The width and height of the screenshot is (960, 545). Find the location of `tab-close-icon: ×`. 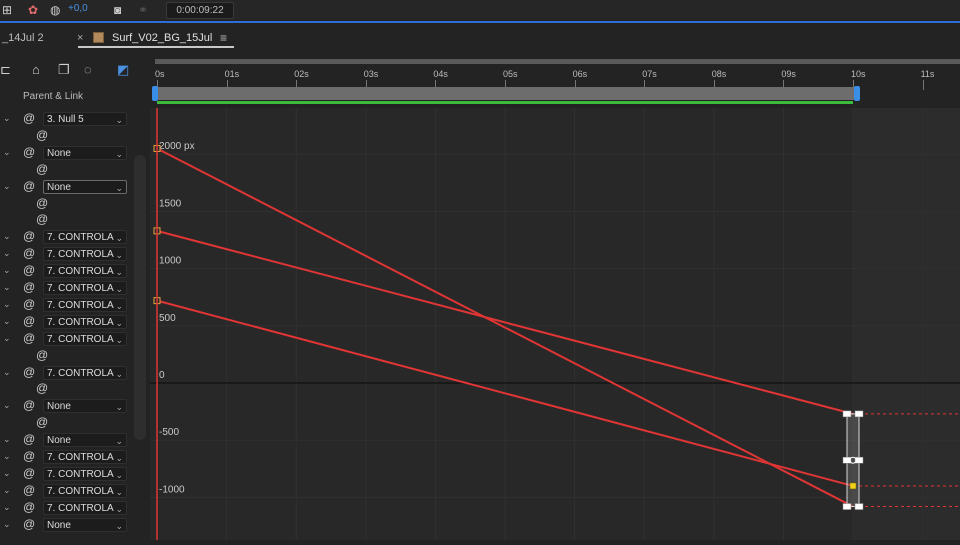

tab-close-icon: × is located at coordinates (80, 38).